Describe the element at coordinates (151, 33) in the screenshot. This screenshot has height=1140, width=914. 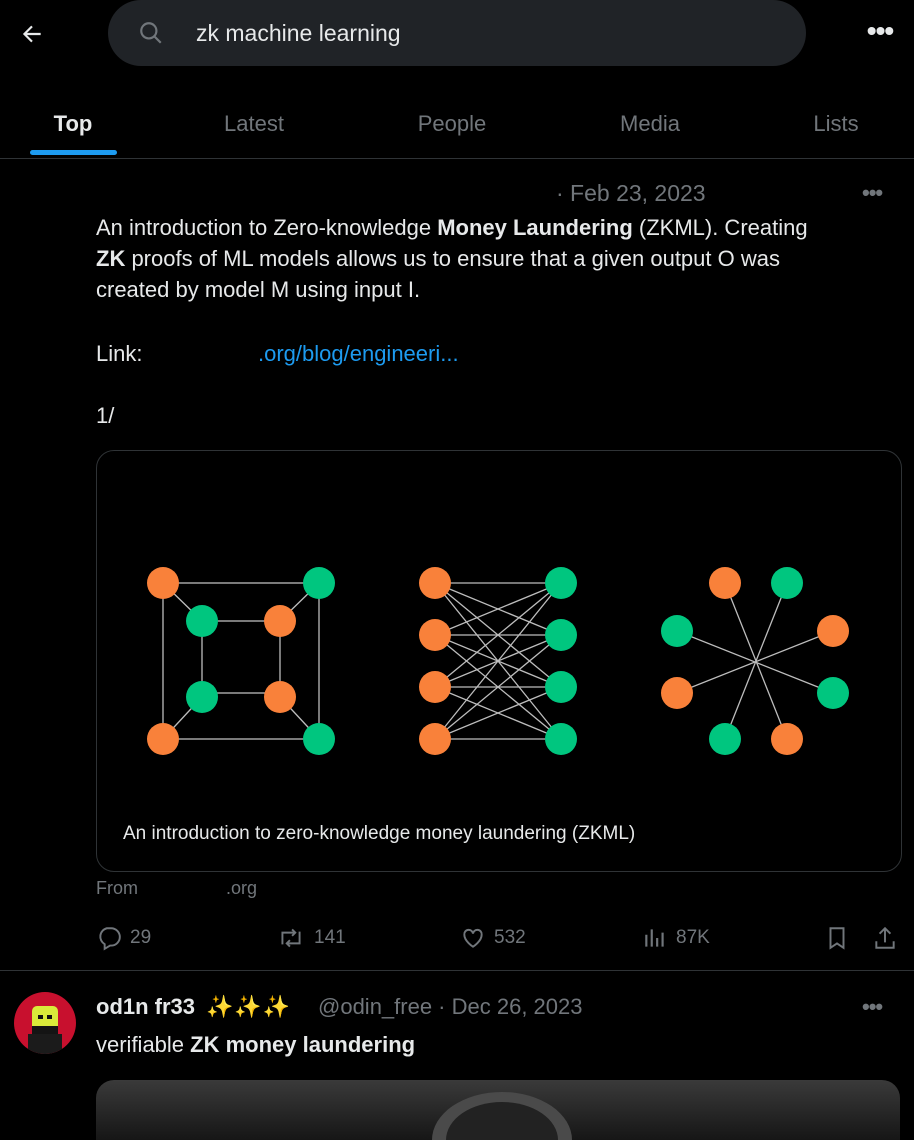
I see `search-icon` at that location.